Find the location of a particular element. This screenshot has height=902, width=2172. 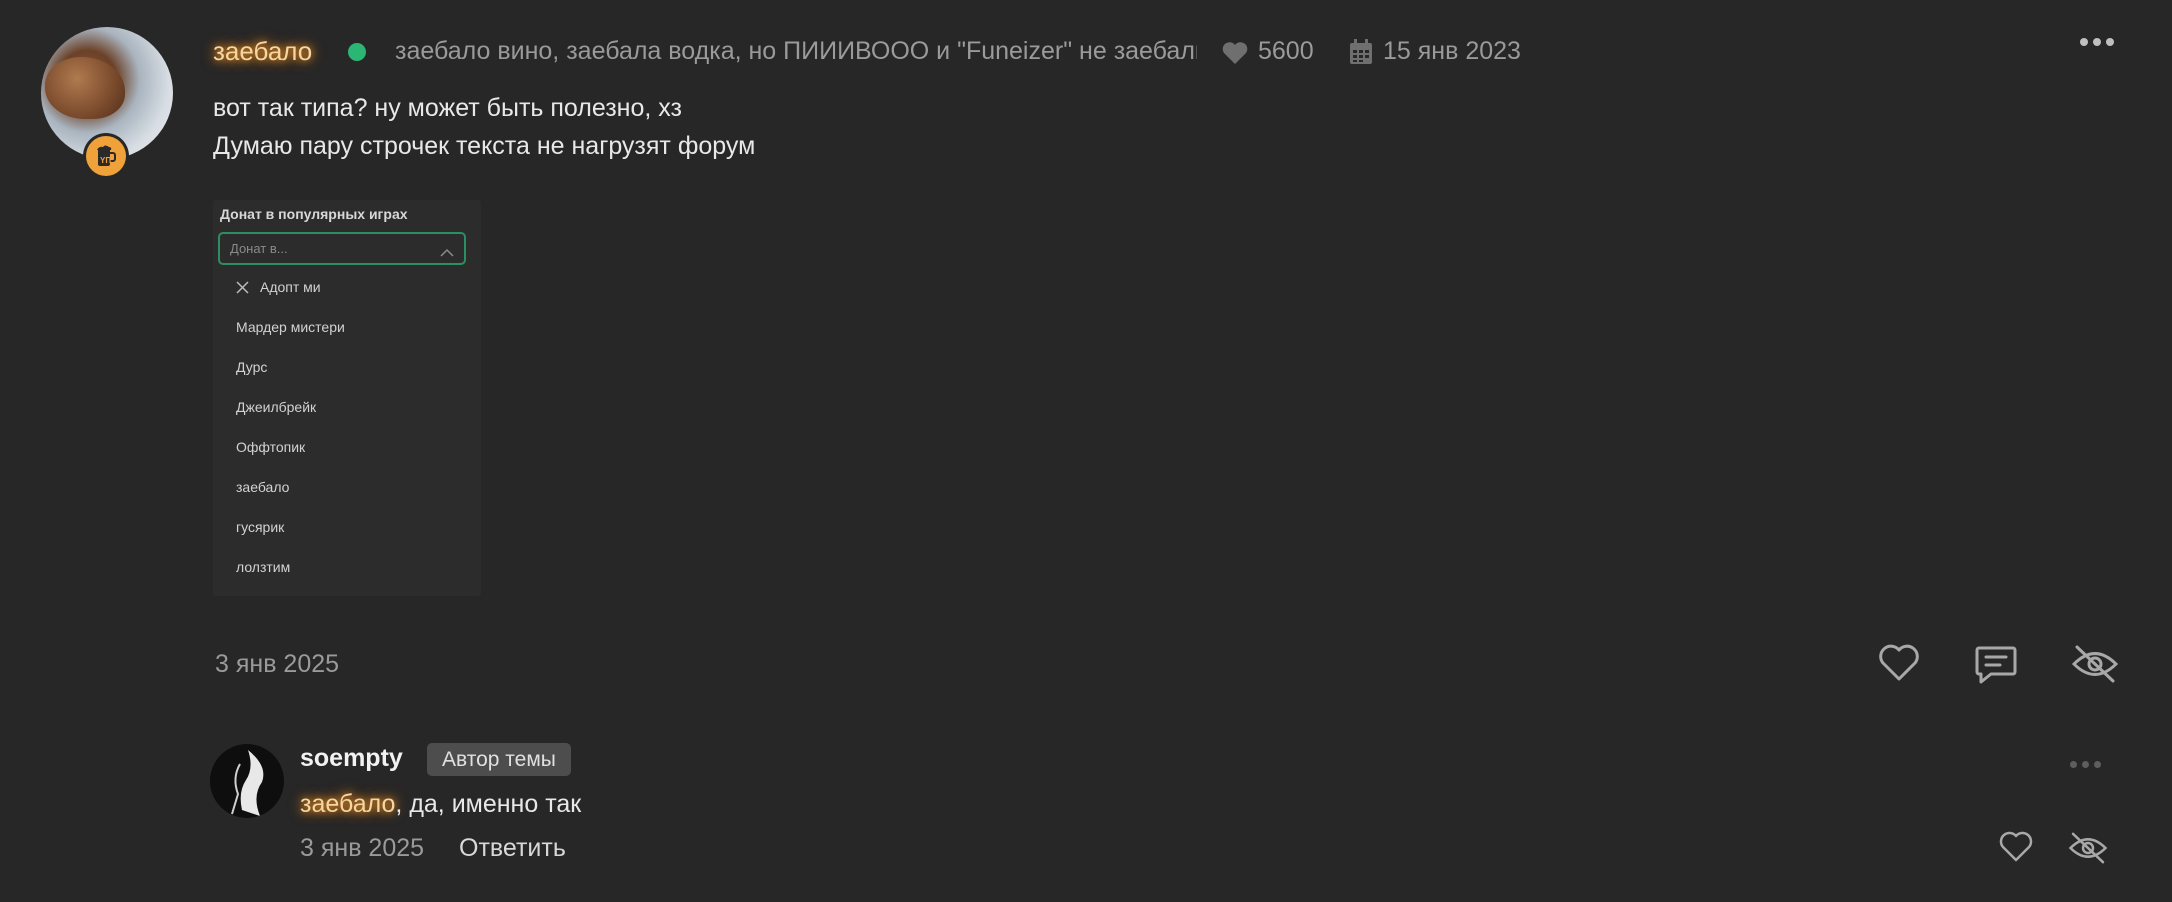

embed-option: Джеилбрейк is located at coordinates (276, 407).